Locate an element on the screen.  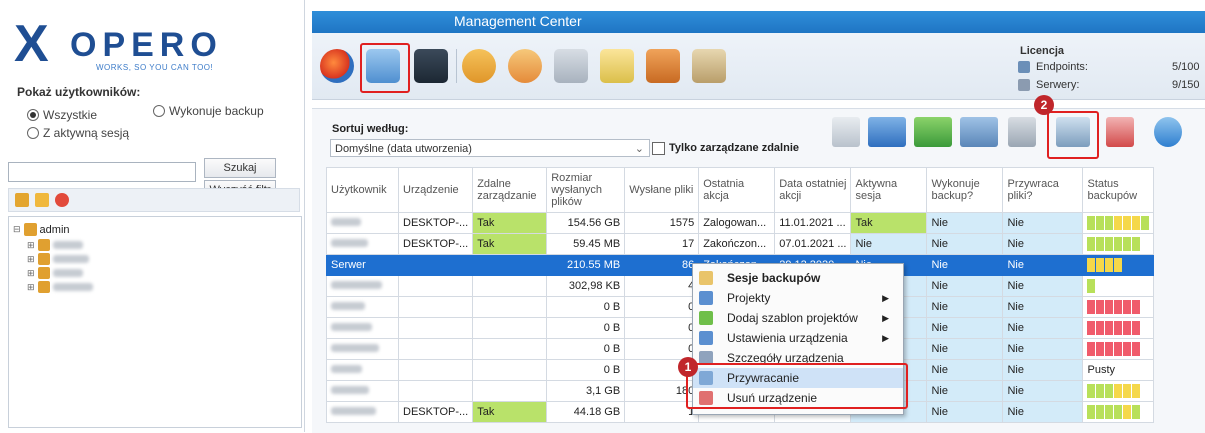
license-panel: Licencja Endpoints: 5/100 Serwery: 9/150 is located at coordinates (1107, 69).